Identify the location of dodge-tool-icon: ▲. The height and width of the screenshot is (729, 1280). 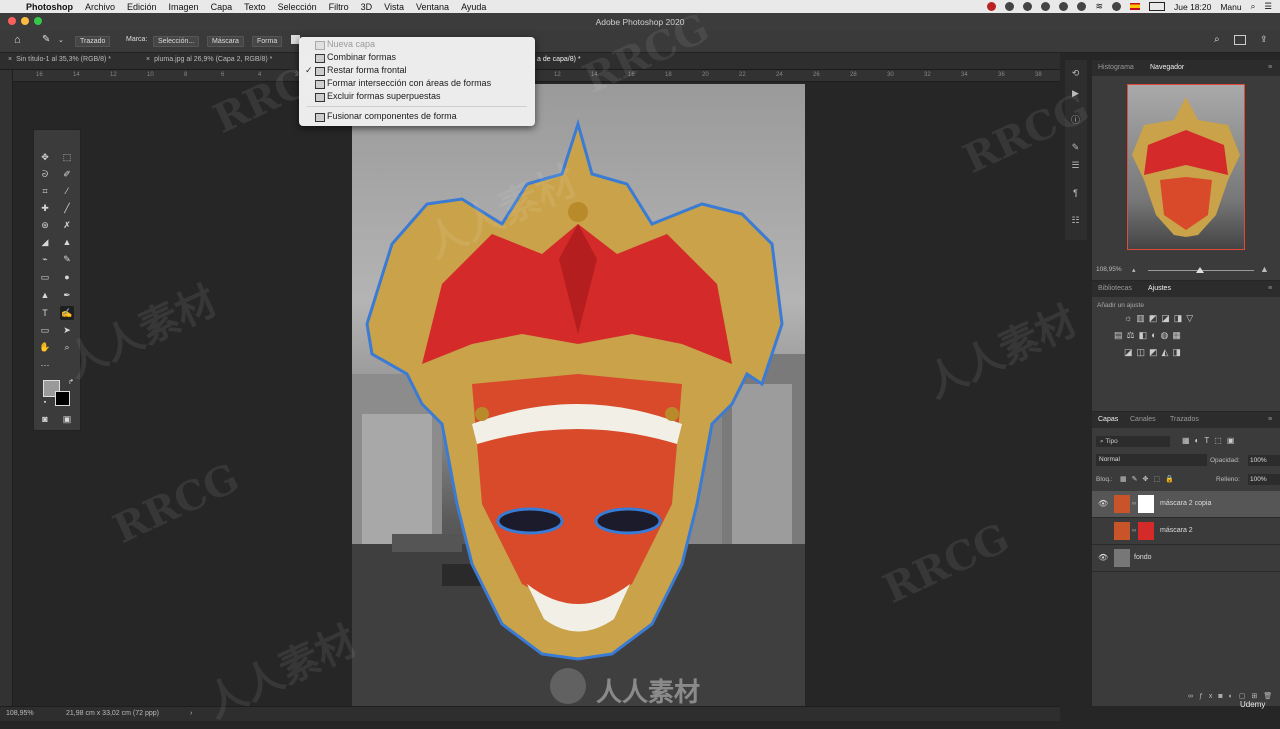
(45, 295).